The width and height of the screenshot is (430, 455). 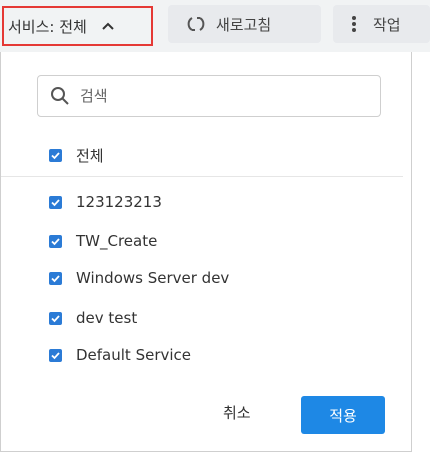 What do you see at coordinates (119, 202) in the screenshot?
I see `option-label: 123123213` at bounding box center [119, 202].